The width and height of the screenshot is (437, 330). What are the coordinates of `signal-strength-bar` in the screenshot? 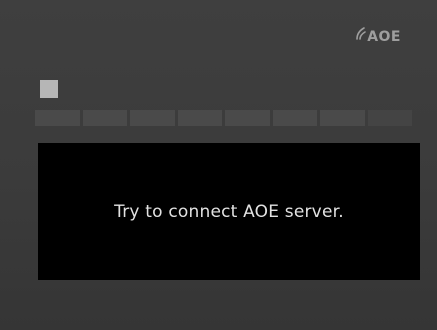 It's located at (223, 118).